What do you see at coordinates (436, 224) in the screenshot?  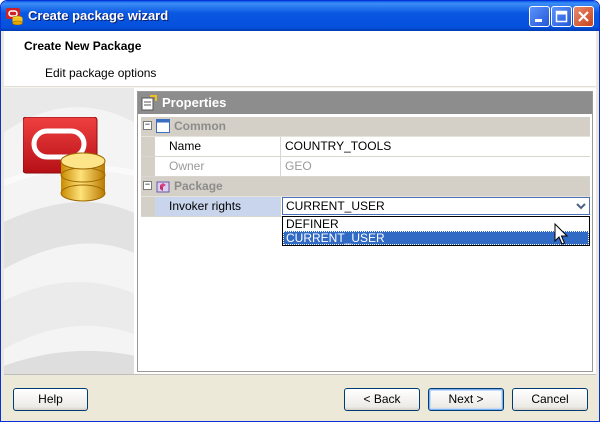 I see `dropdown-option-definer: DEFINER` at bounding box center [436, 224].